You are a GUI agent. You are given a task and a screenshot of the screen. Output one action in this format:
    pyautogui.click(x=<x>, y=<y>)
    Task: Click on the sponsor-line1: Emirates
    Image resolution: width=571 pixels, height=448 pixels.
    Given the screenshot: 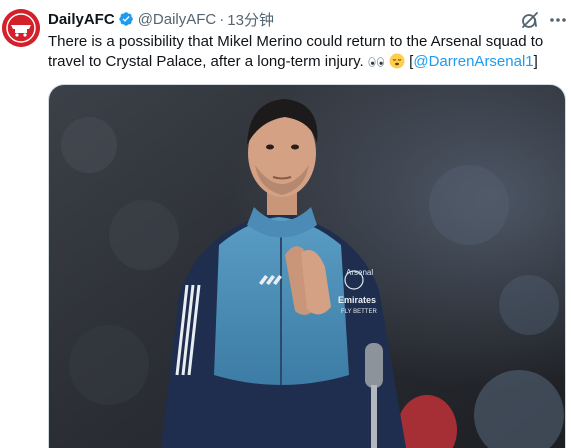 What is the action you would take?
    pyautogui.click(x=357, y=300)
    